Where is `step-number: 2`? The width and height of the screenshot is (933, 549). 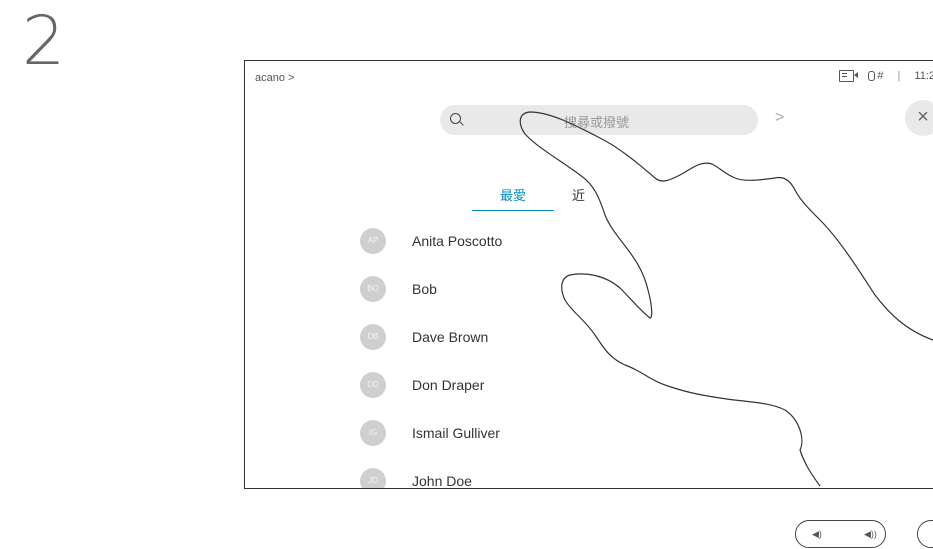 step-number: 2 is located at coordinates (44, 41).